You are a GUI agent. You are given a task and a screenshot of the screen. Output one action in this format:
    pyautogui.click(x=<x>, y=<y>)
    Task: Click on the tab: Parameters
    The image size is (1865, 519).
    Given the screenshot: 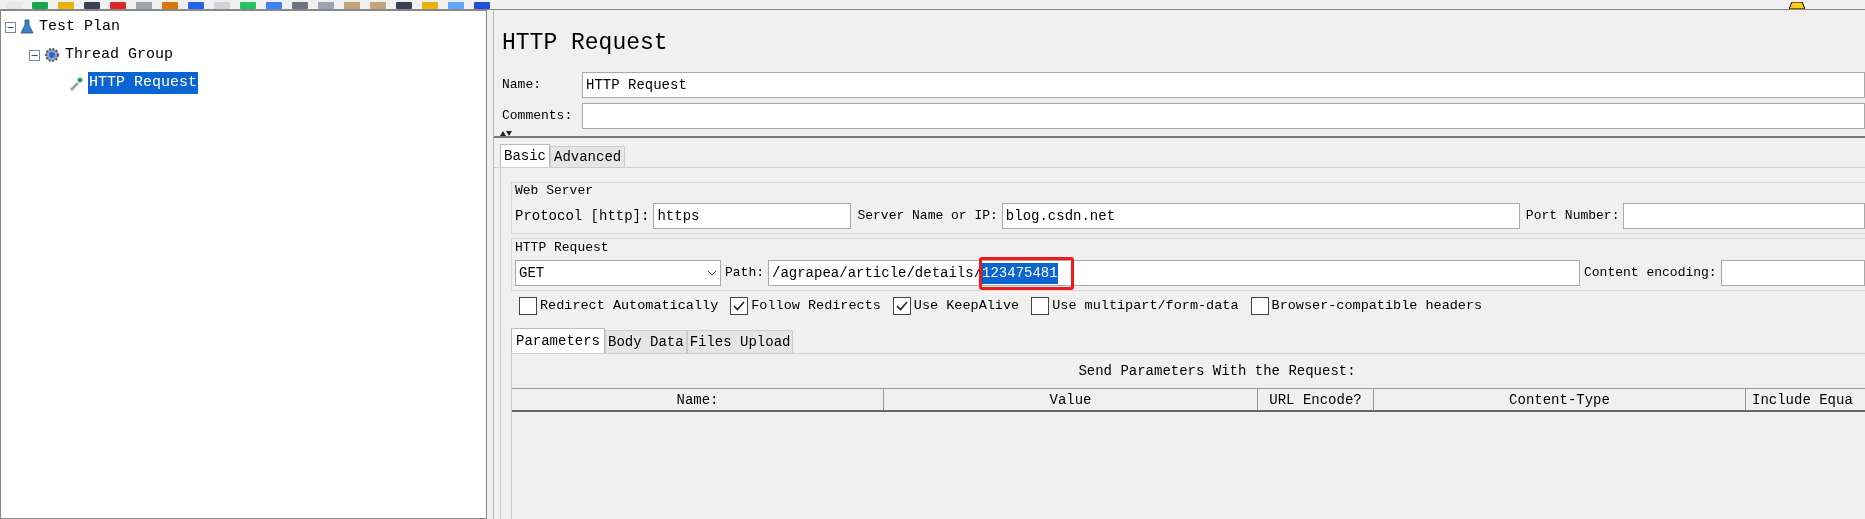 What is the action you would take?
    pyautogui.click(x=558, y=340)
    